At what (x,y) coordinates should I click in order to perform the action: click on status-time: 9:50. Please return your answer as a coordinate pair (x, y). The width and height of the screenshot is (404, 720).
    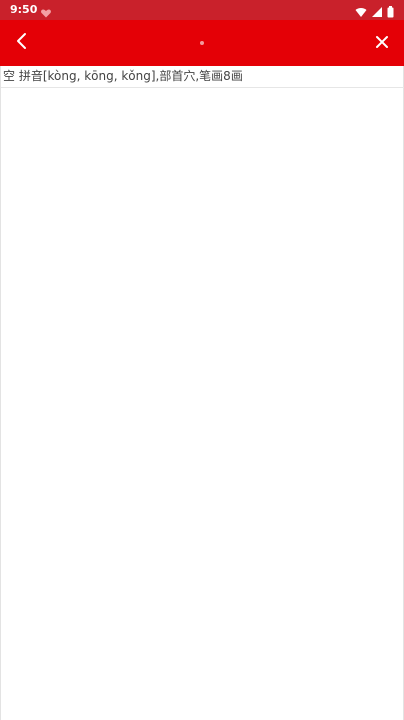
    Looking at the image, I should click on (24, 9).